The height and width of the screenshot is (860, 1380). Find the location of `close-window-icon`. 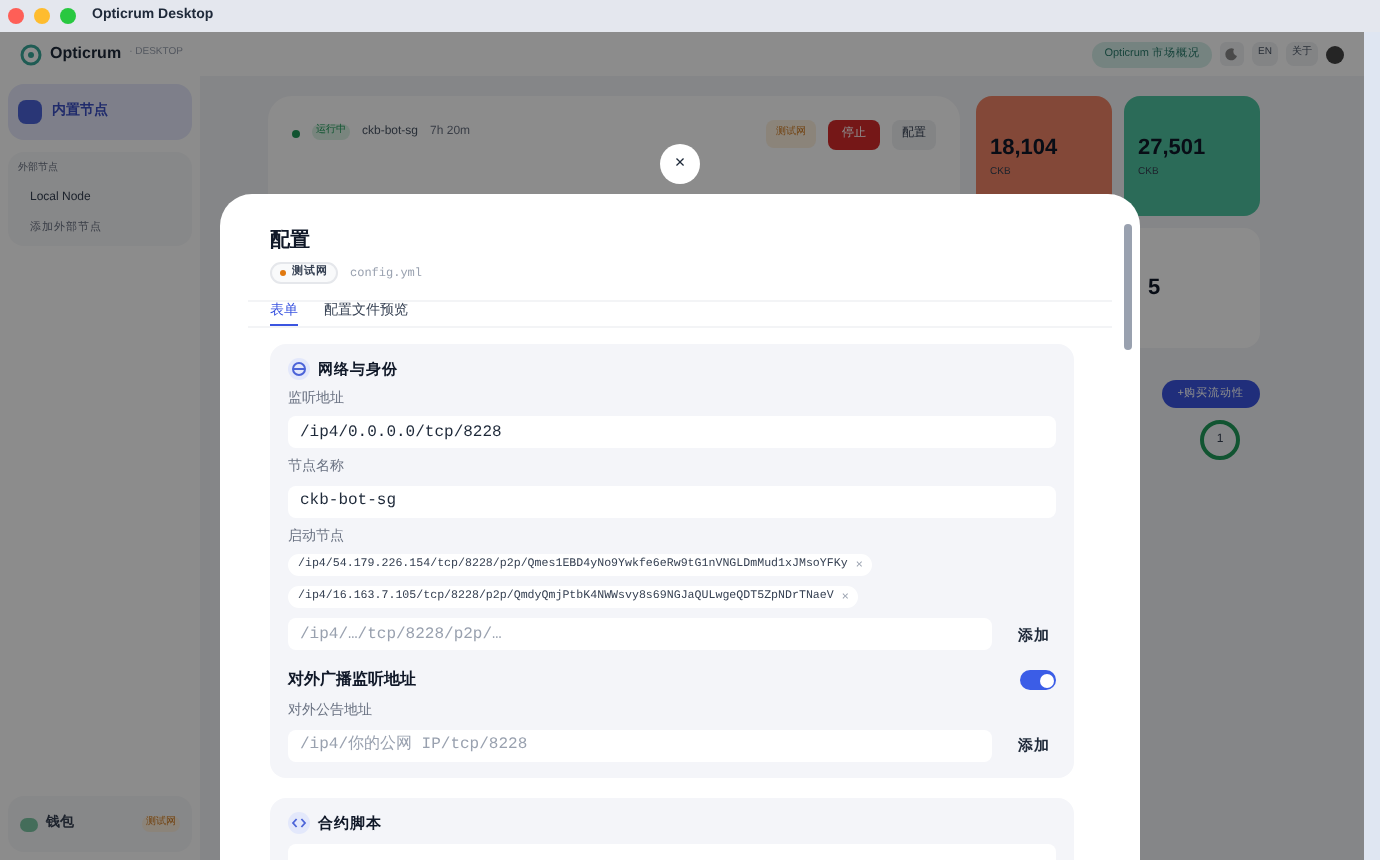

close-window-icon is located at coordinates (16, 16).